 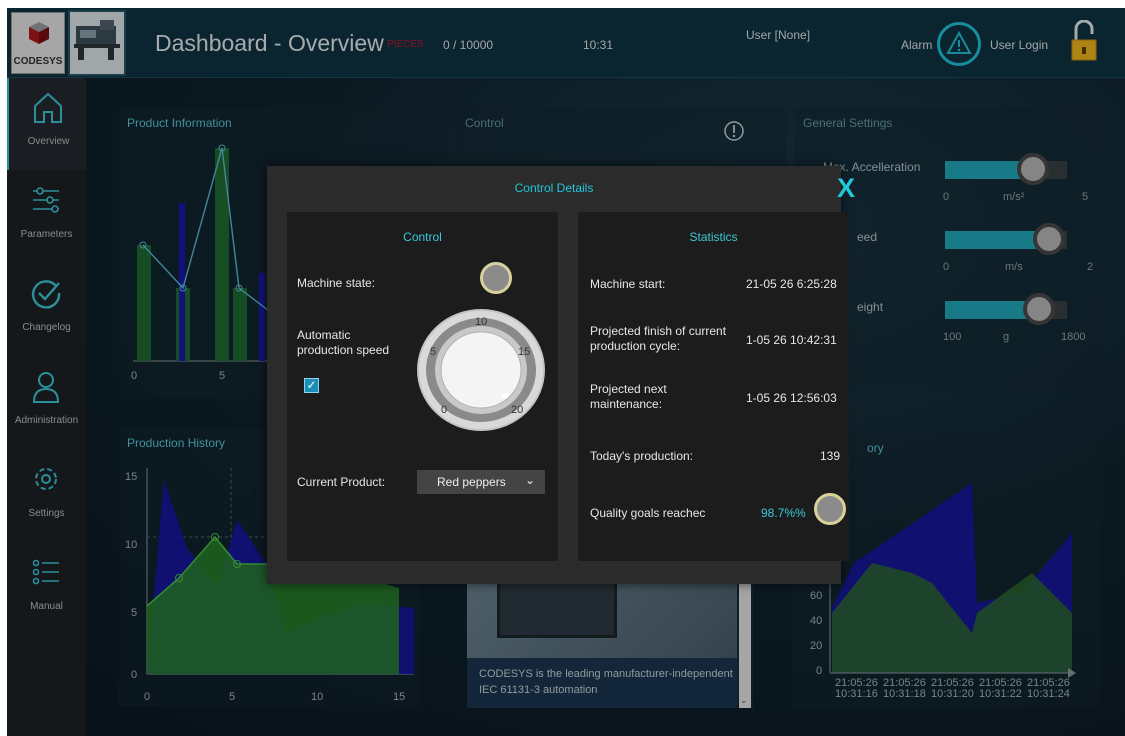 I want to click on quality-indicator, so click(x=830, y=509).